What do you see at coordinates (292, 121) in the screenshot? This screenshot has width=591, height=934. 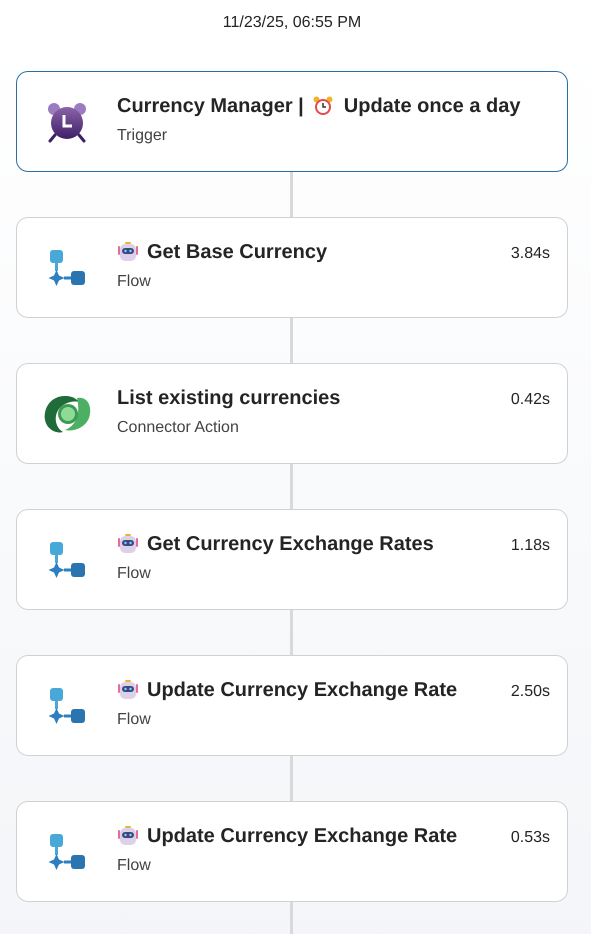 I see `step-card: Currency Manager | Update once a day Trigger` at bounding box center [292, 121].